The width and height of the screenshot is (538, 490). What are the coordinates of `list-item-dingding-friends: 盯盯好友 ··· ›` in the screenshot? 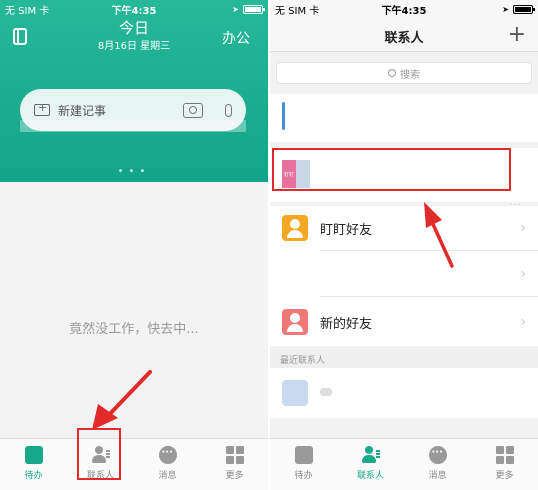 It's located at (404, 225).